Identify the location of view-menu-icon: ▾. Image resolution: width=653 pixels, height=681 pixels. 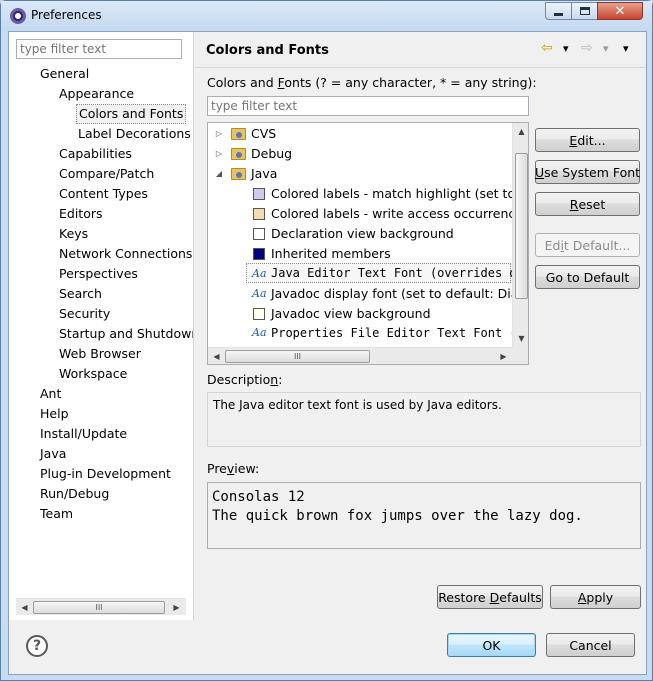
(626, 48).